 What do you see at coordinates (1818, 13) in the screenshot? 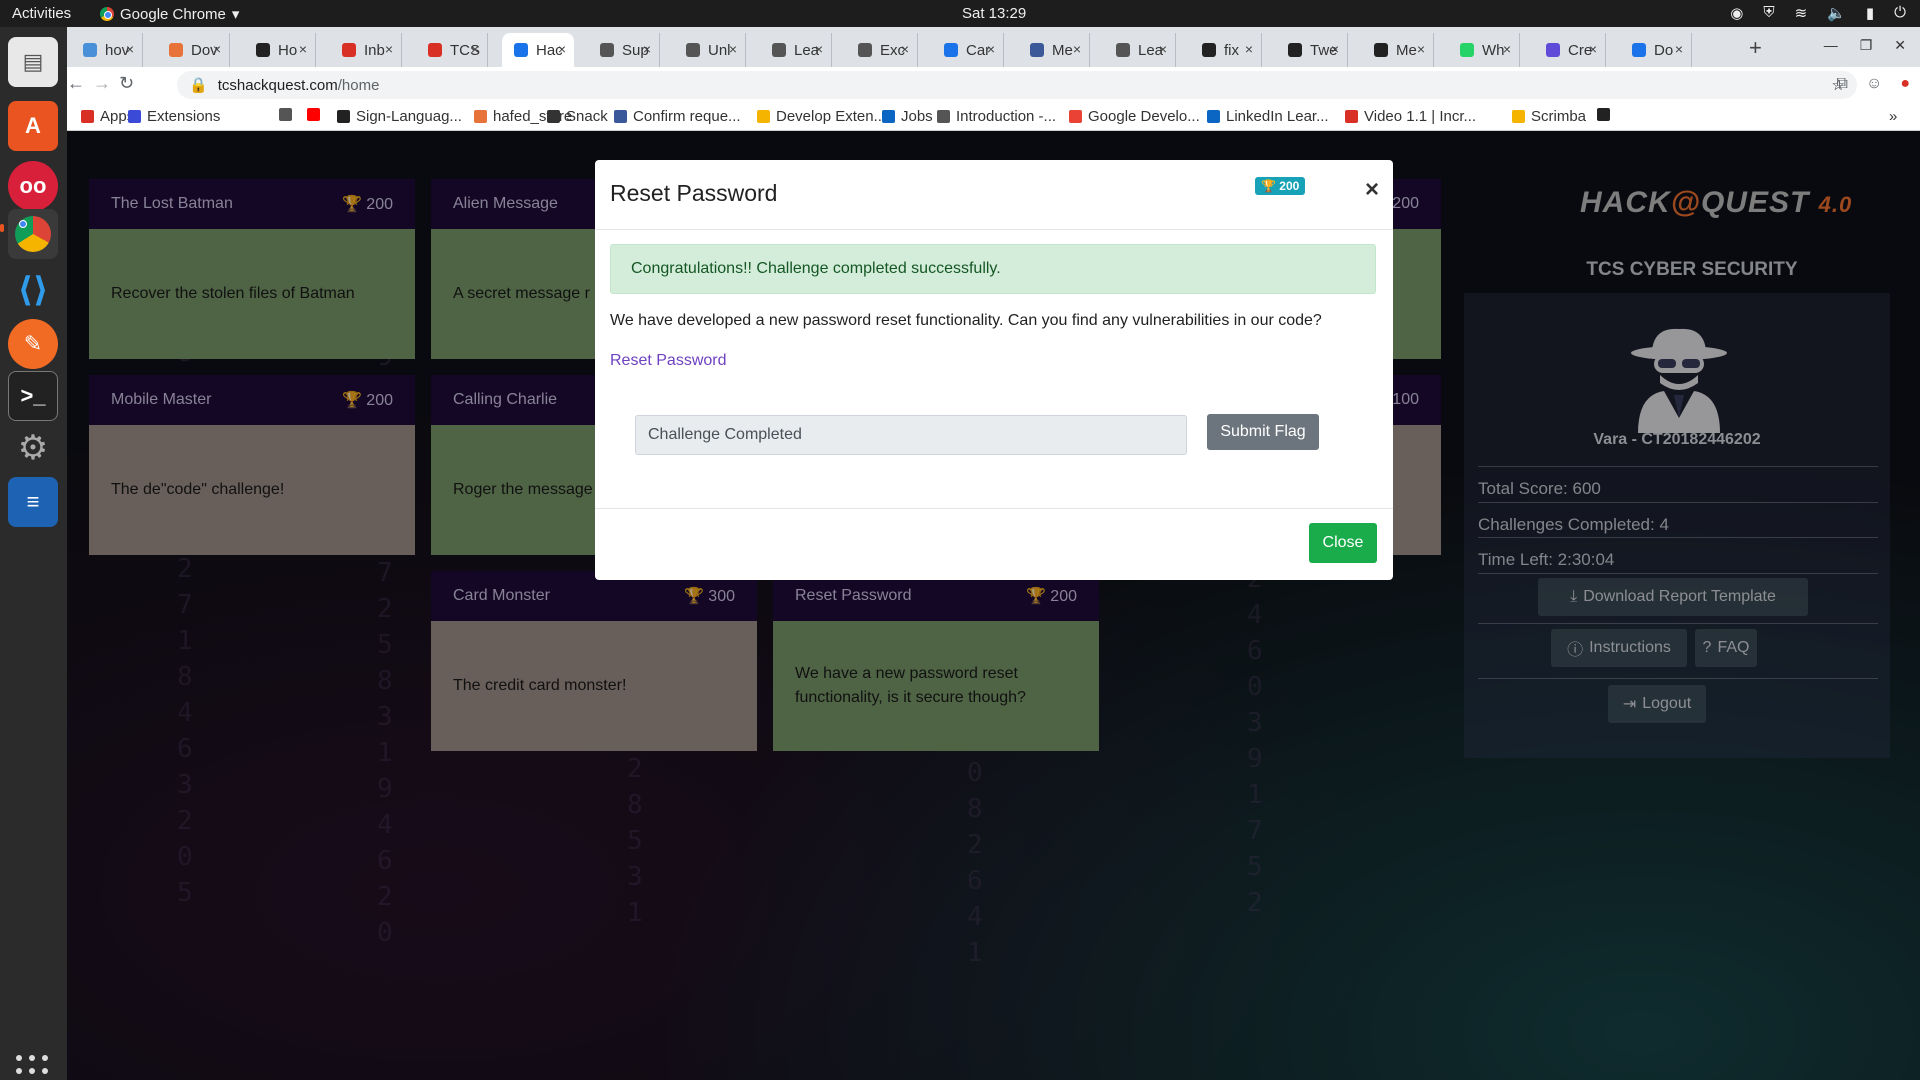
I see `system-tray: ◉ ⛨ ≋ 🔈 ▮ ⏻` at bounding box center [1818, 13].